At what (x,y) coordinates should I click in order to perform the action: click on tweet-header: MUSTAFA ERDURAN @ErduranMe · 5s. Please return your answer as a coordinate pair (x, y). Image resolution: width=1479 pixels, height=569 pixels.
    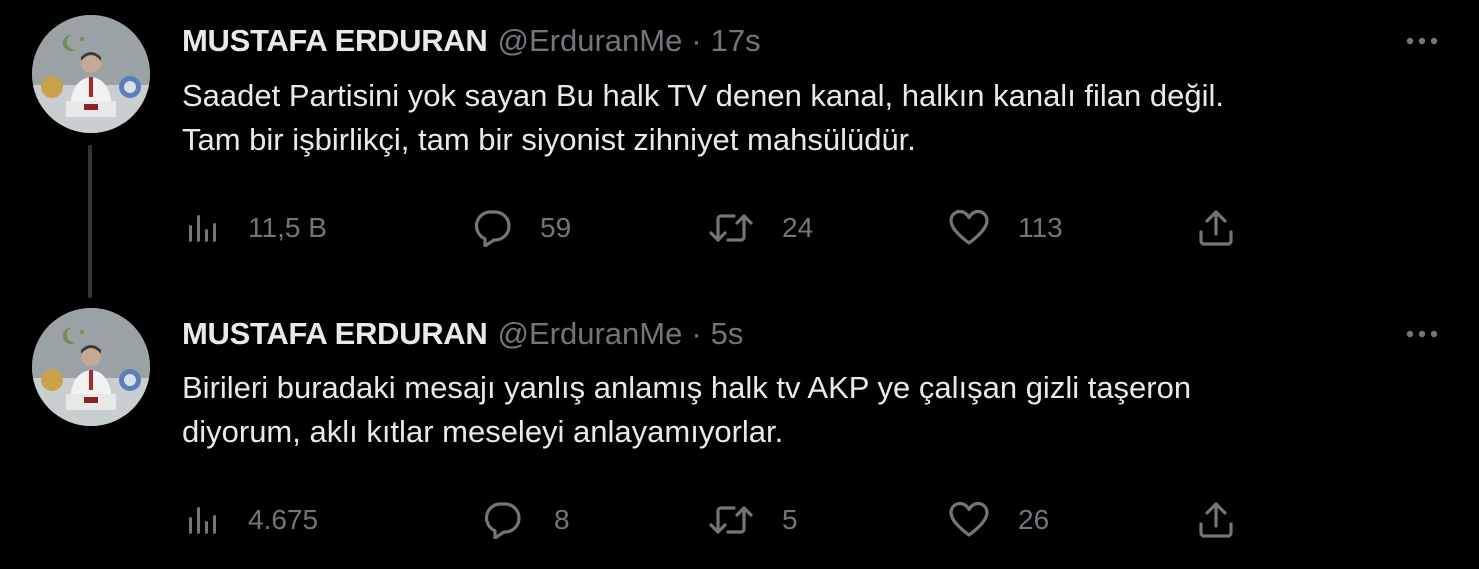
    Looking at the image, I should click on (462, 334).